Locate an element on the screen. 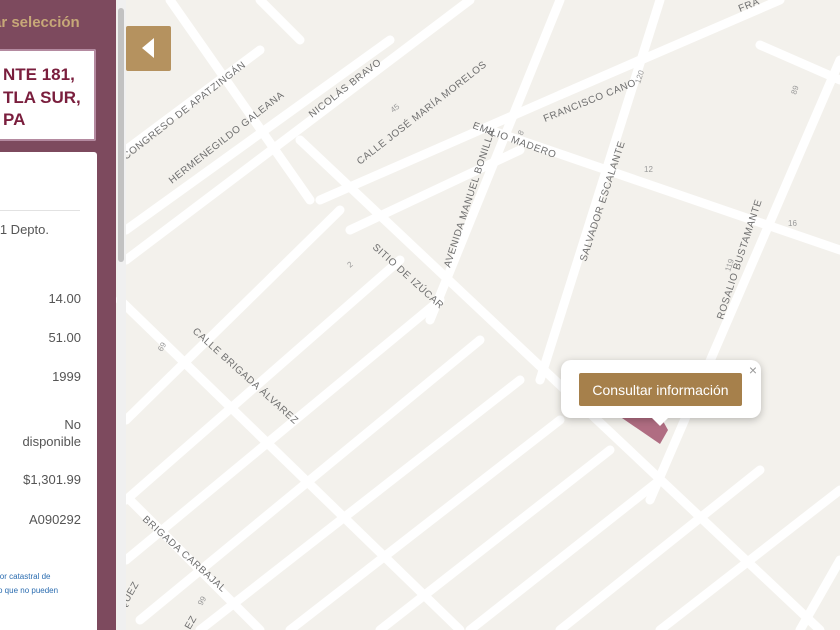 Image resolution: width=840 pixels, height=630 pixels. close-icon: × is located at coordinates (753, 370).